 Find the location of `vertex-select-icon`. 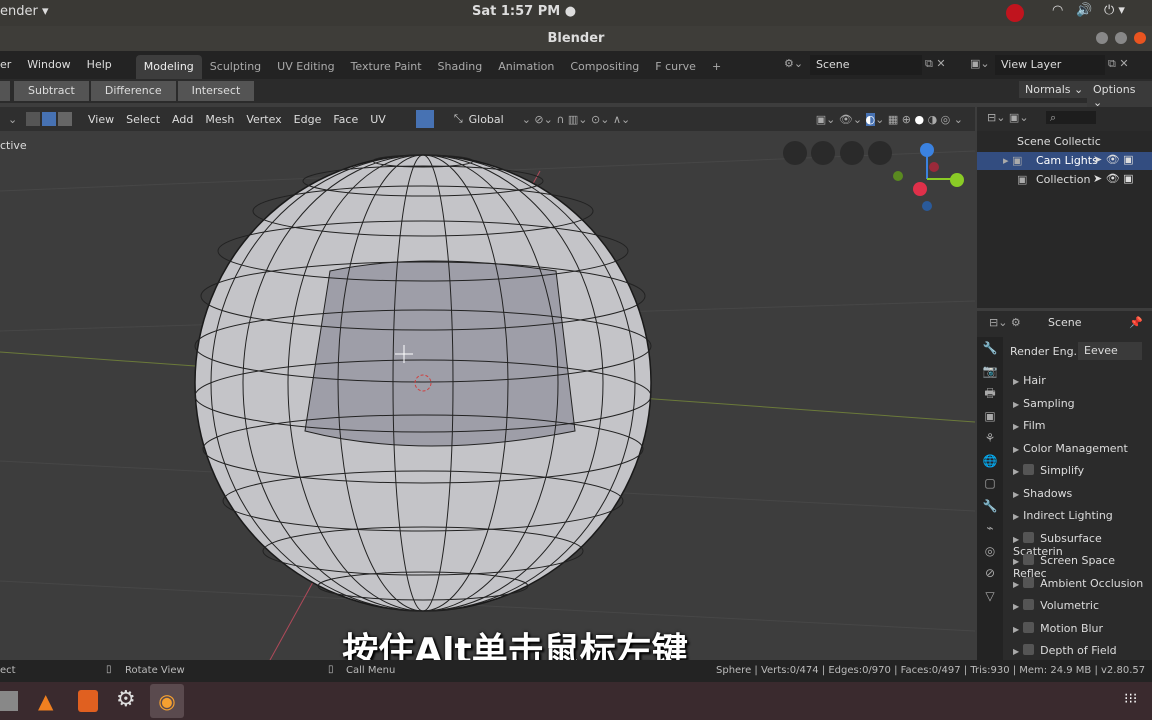

vertex-select-icon is located at coordinates (33, 119).